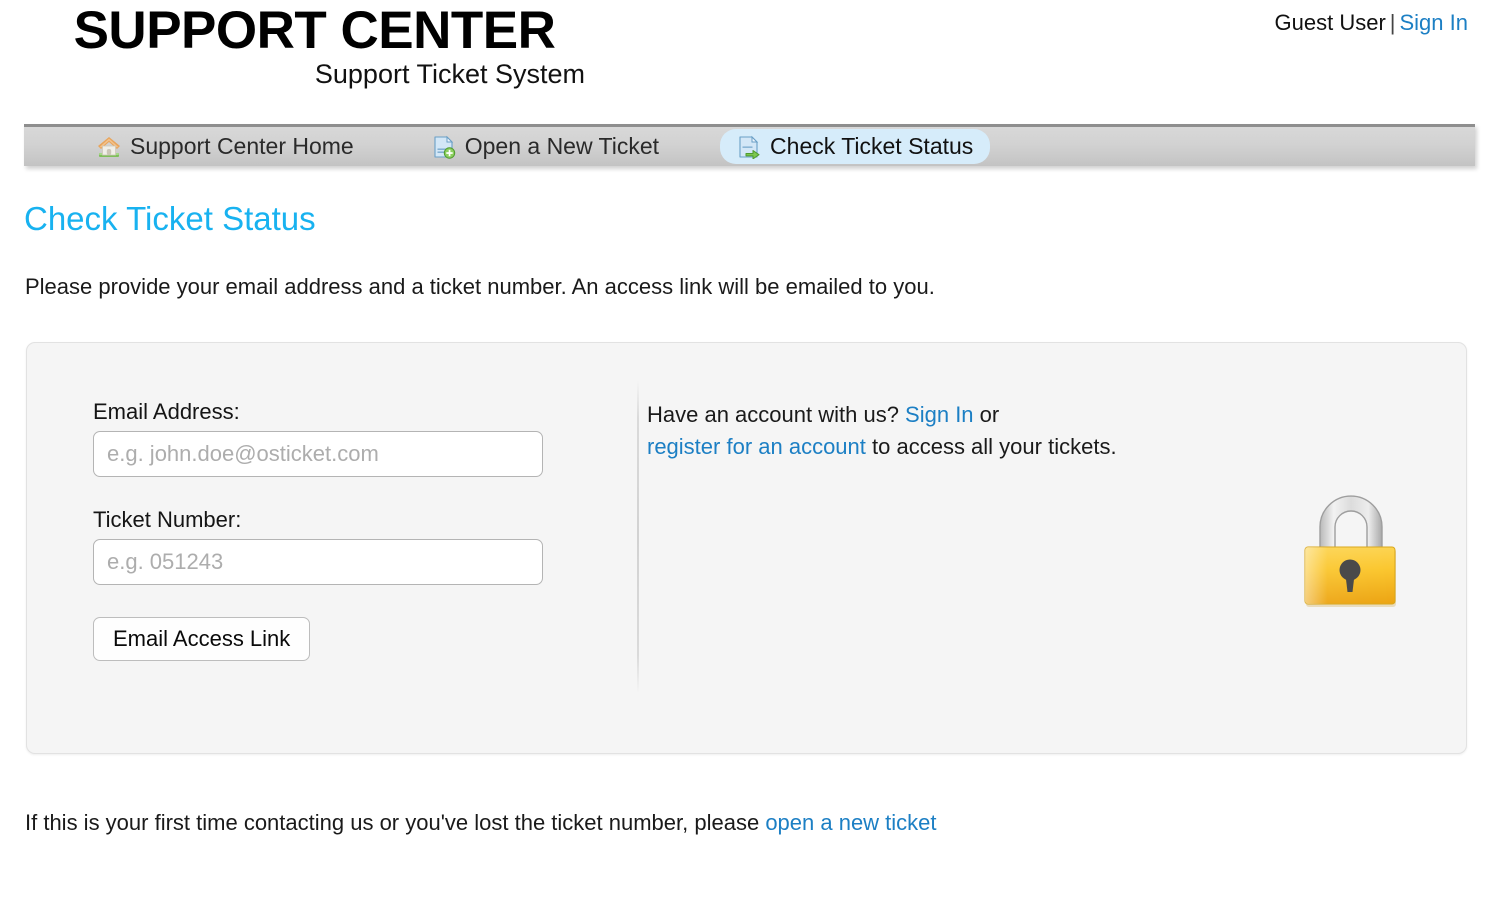  I want to click on nav-item-label: Check Ticket Status, so click(872, 146).